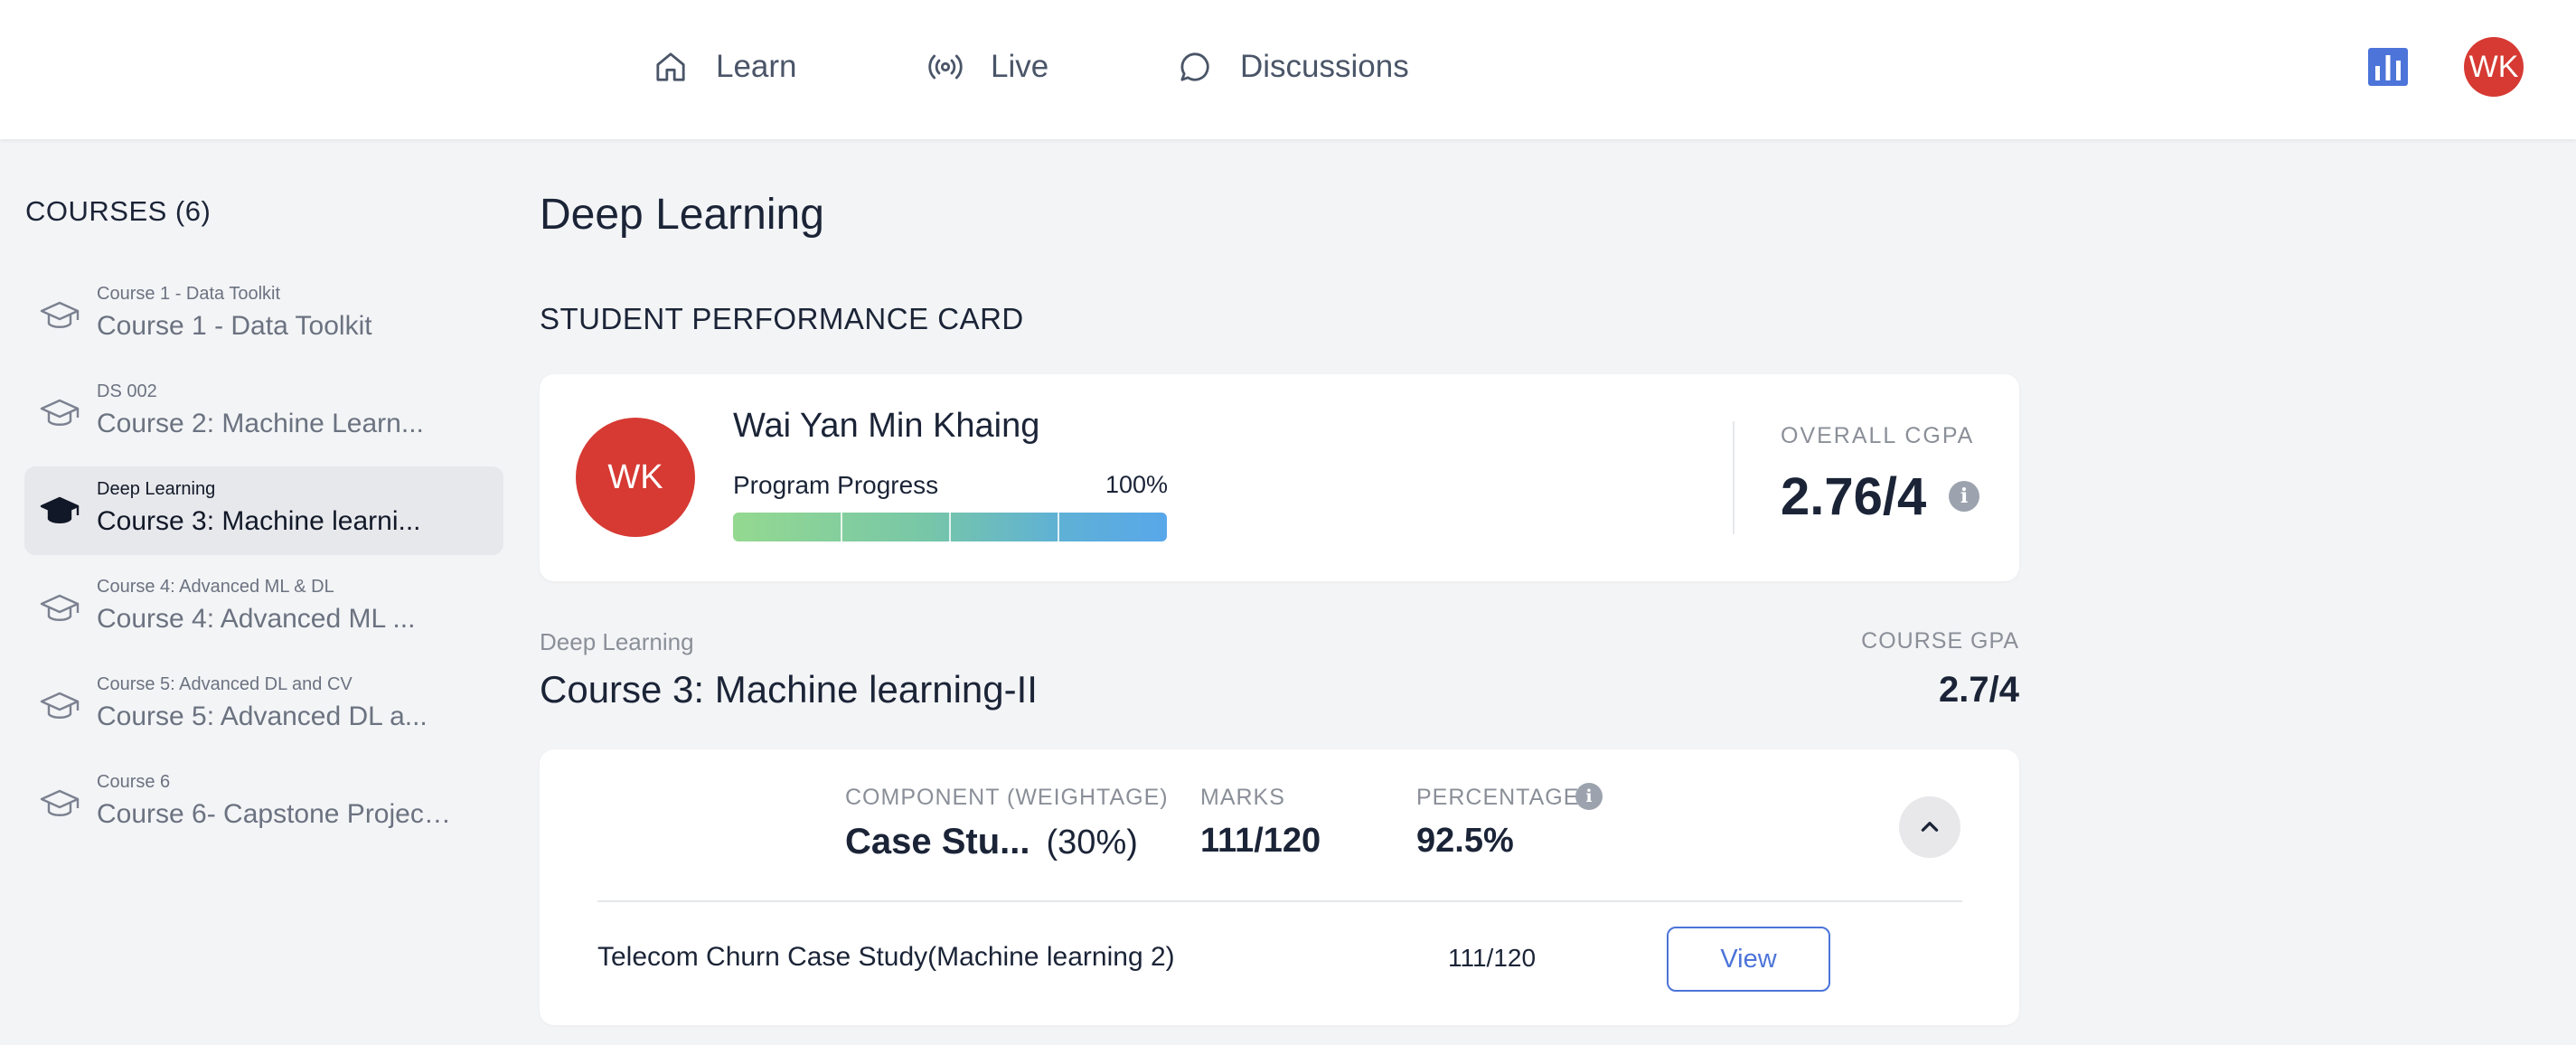 The height and width of the screenshot is (1045, 2576). I want to click on course-breadcrumb: Deep Learning, so click(617, 642).